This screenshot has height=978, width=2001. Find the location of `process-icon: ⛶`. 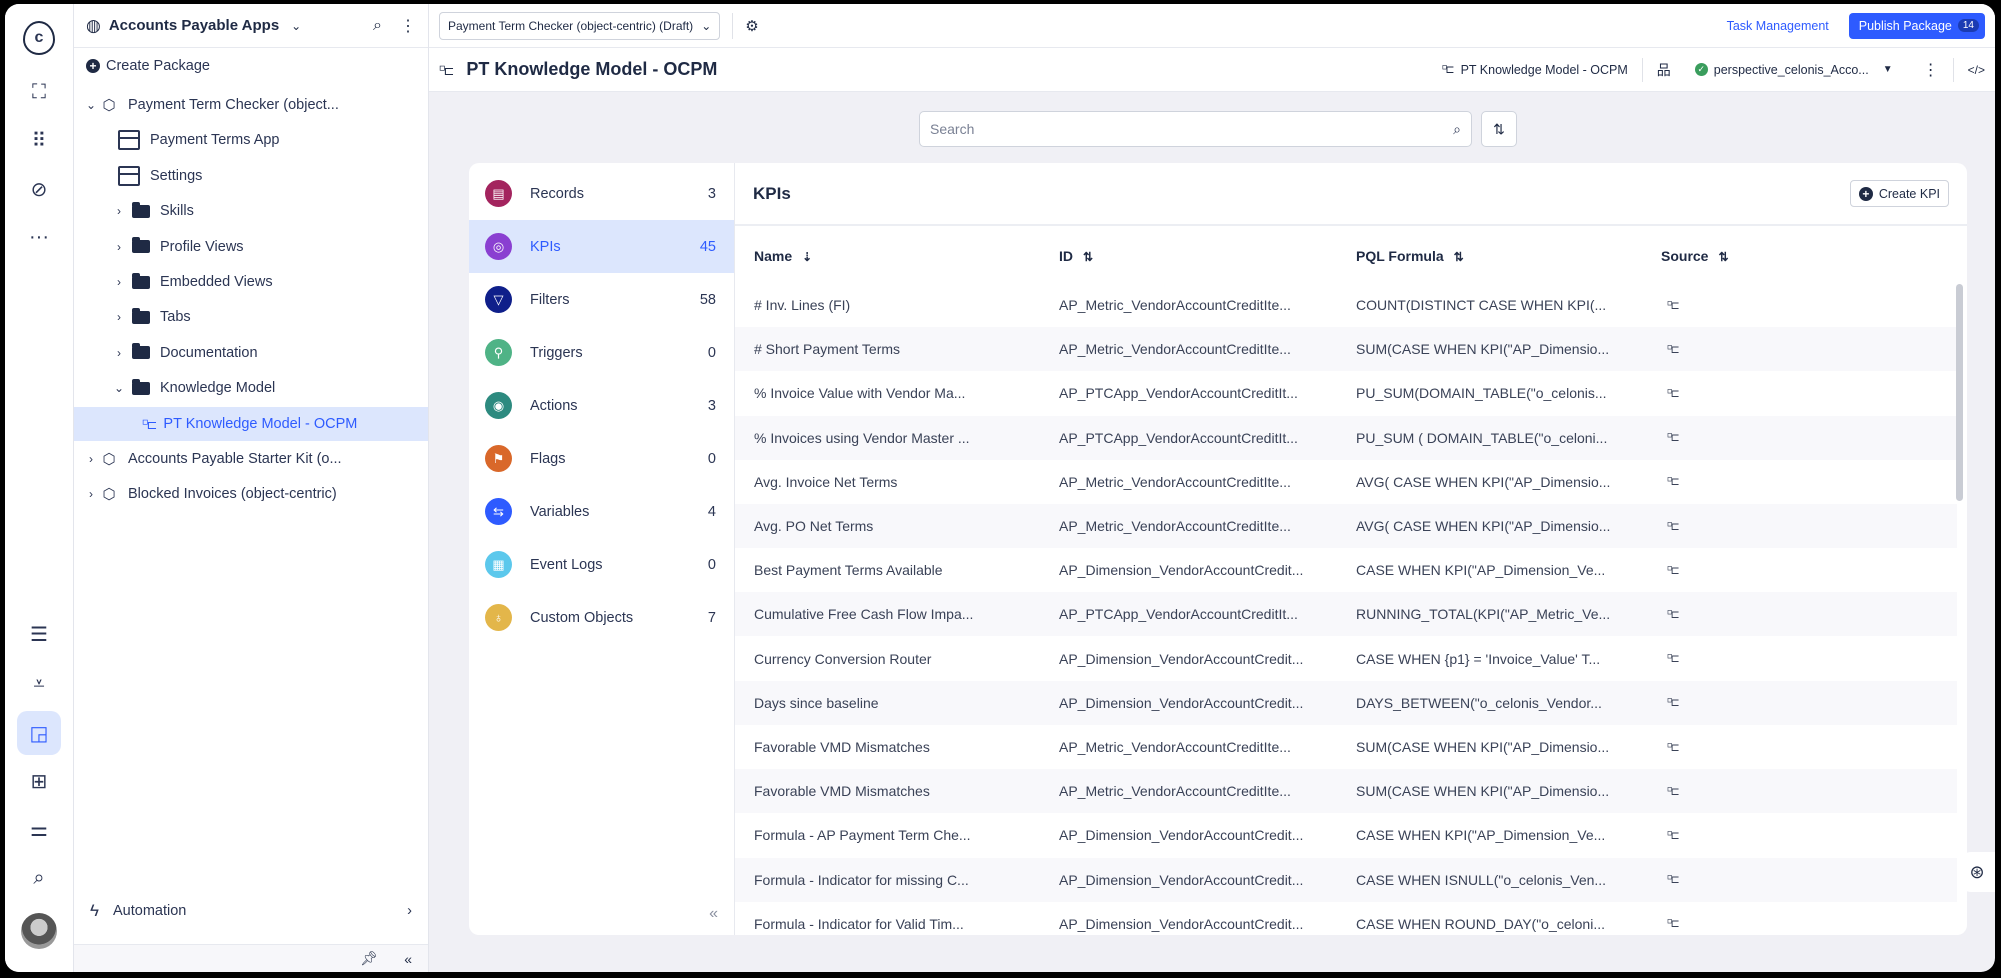

process-icon: ⛶ is located at coordinates (39, 92).